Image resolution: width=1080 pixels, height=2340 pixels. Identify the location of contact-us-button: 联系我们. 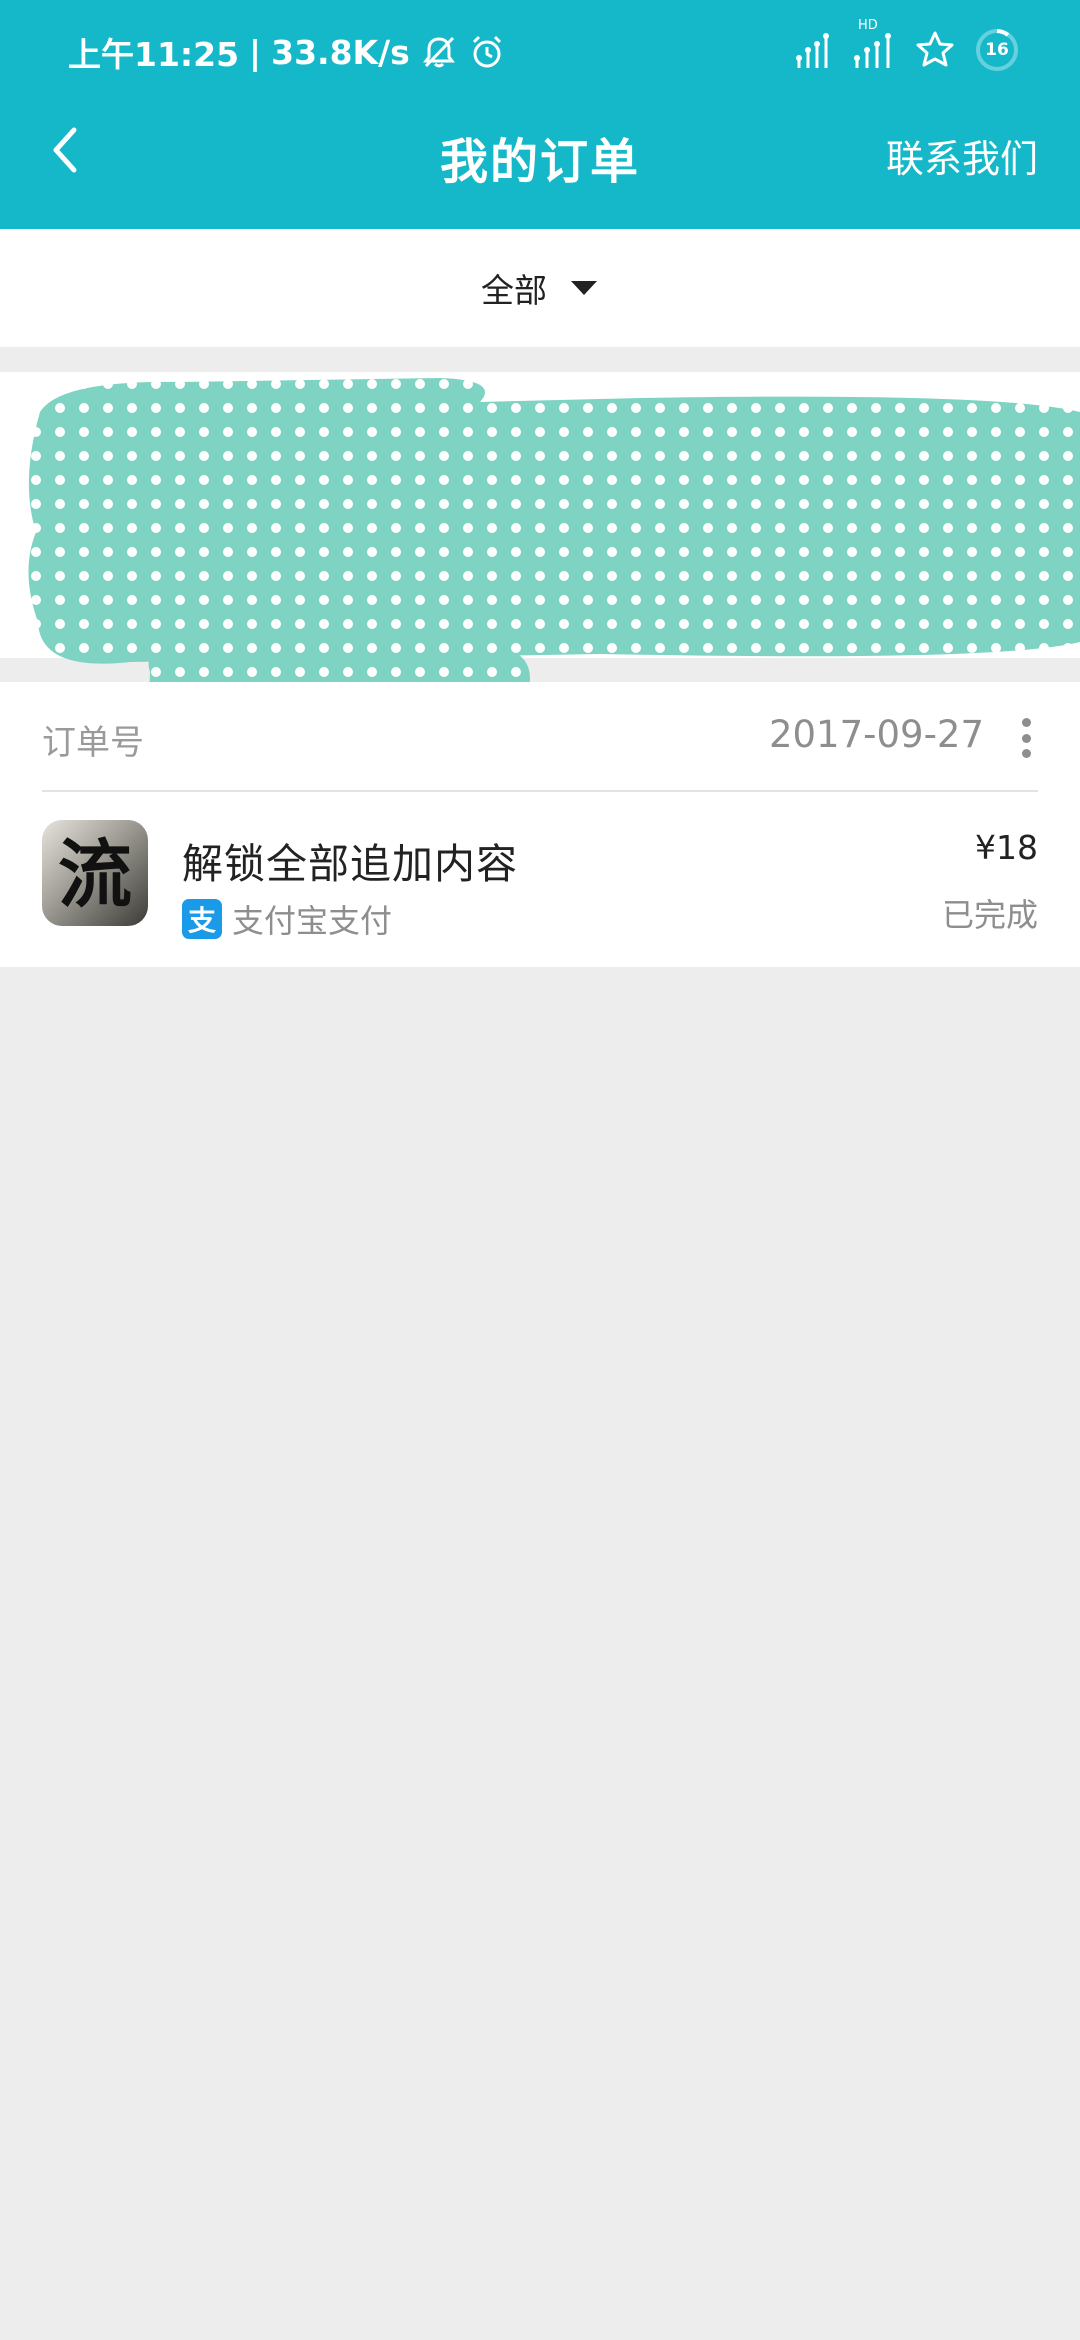
(962, 155).